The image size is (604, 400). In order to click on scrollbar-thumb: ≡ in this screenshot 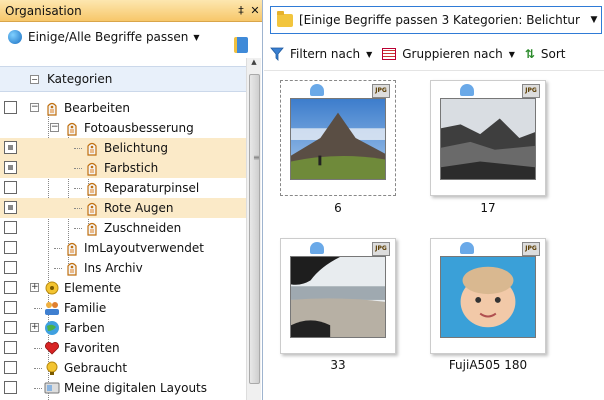, I will do `click(254, 229)`.